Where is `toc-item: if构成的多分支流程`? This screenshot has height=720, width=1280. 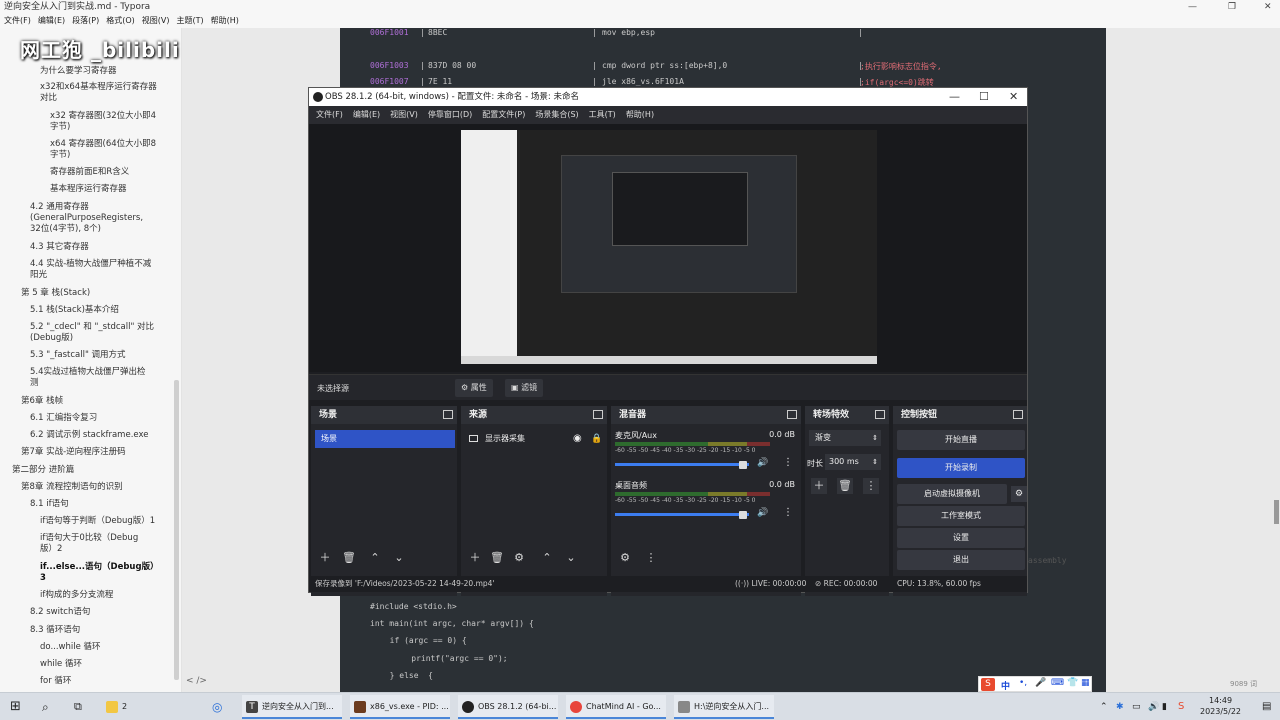 toc-item: if构成的多分支流程 is located at coordinates (76, 595).